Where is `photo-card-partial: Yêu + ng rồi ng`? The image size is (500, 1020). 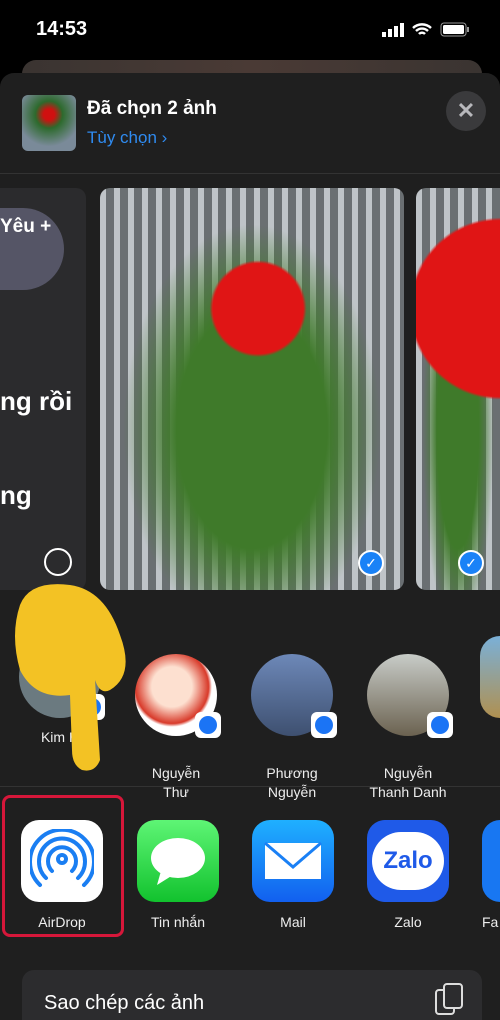 photo-card-partial: Yêu + ng rồi ng is located at coordinates (43, 389).